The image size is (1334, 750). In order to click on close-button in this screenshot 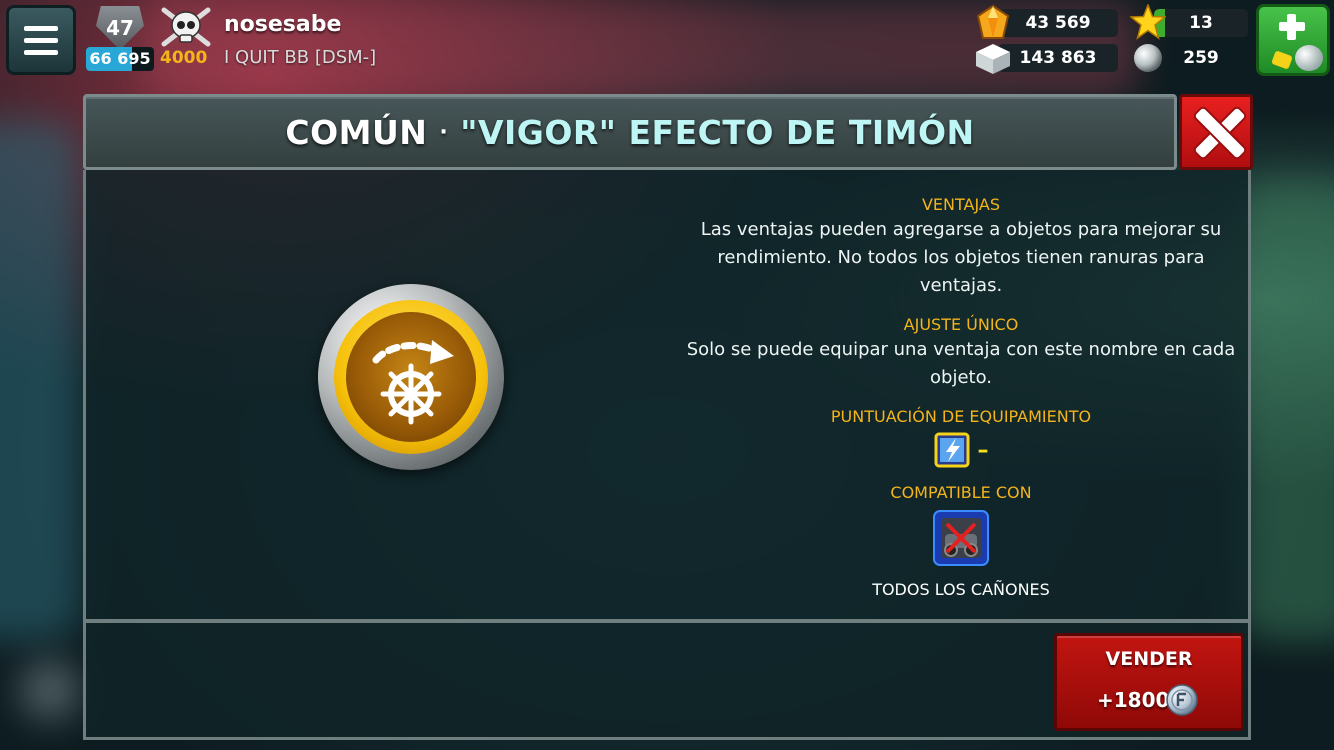, I will do `click(1216, 132)`.